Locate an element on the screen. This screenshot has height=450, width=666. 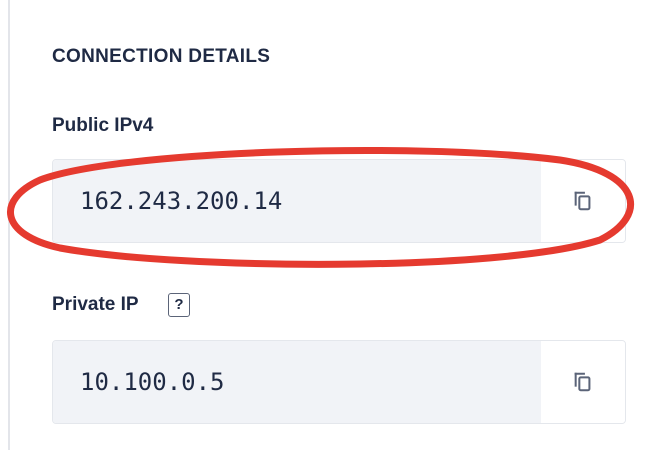
private-ip-value: 10.100.0.5 is located at coordinates (297, 382).